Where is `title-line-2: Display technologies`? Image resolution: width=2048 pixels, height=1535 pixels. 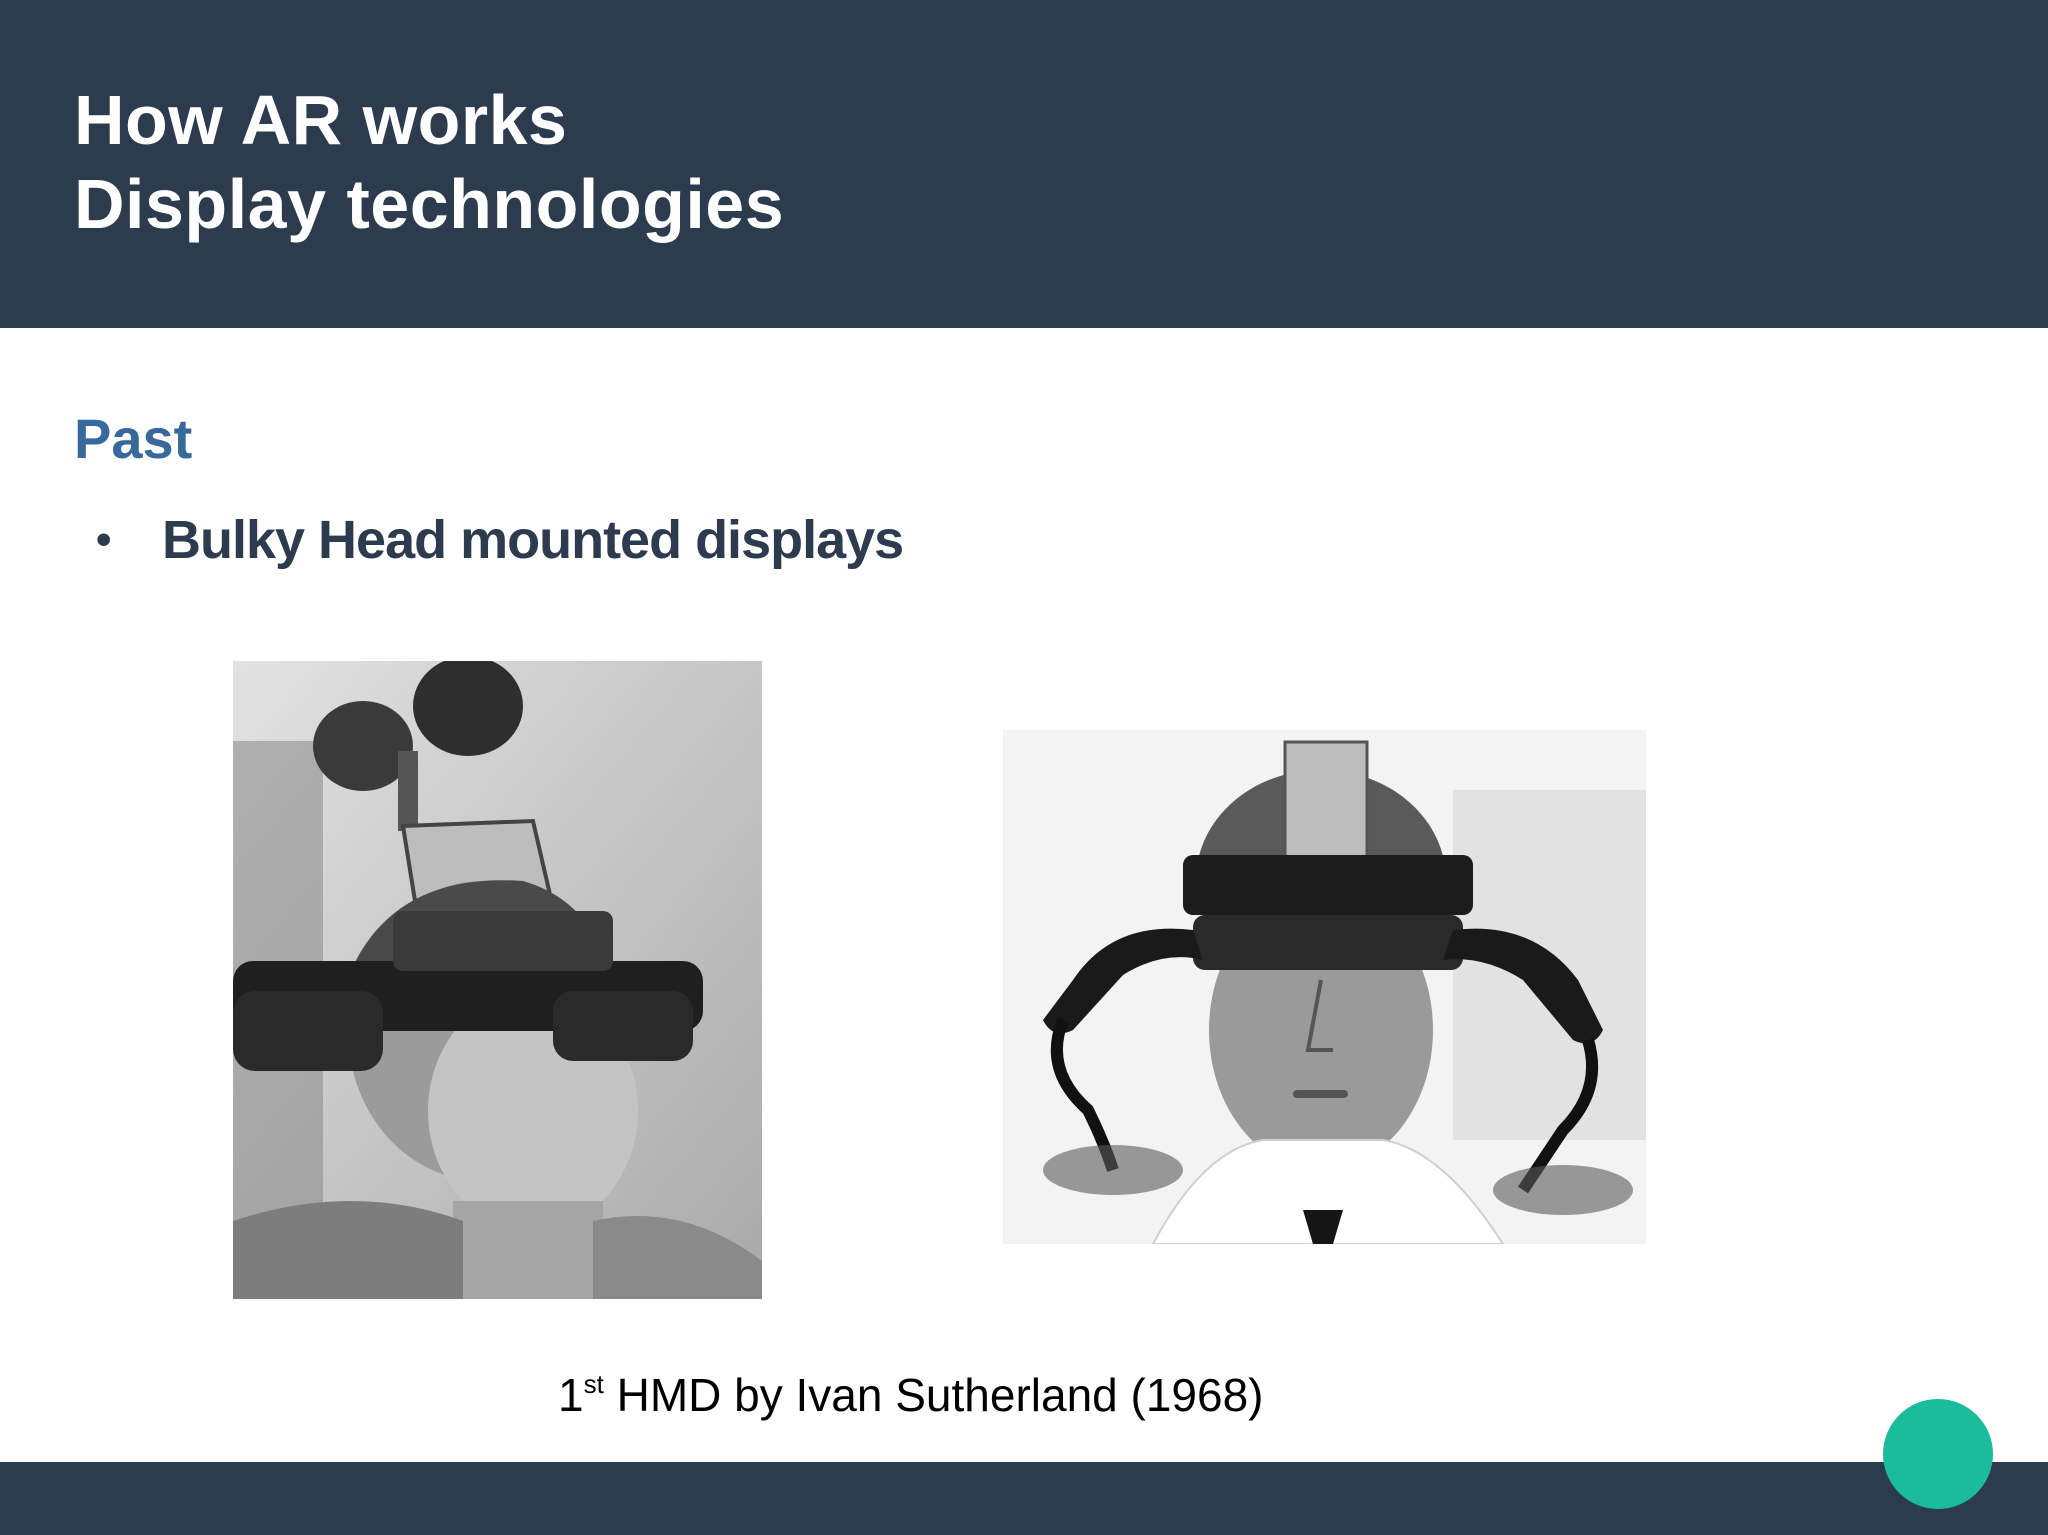 title-line-2: Display technologies is located at coordinates (429, 204).